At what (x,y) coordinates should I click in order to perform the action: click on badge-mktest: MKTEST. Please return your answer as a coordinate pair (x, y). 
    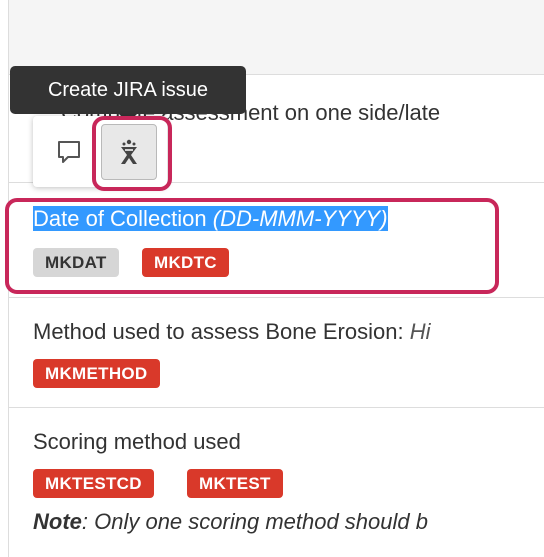
    Looking at the image, I should click on (235, 483).